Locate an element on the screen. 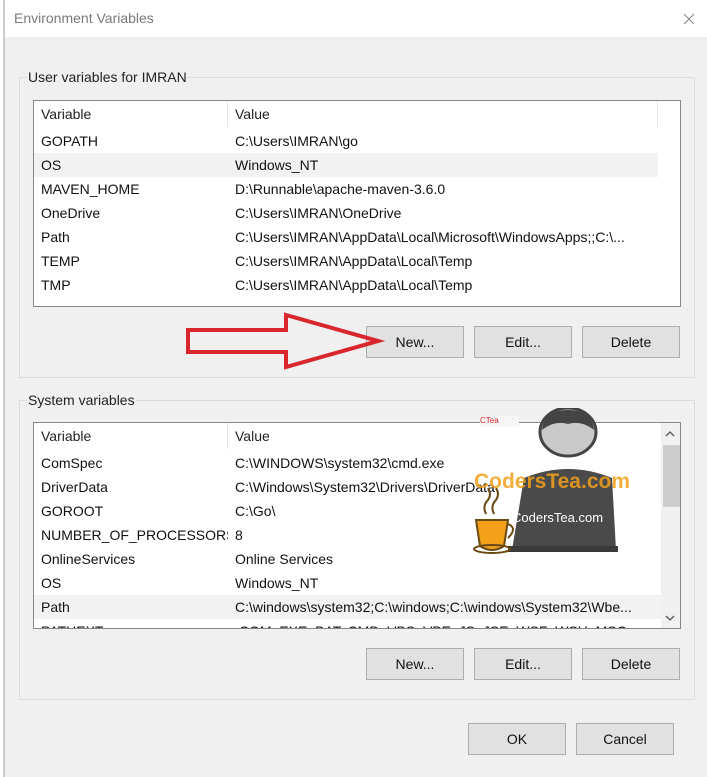  scroll-down-icon is located at coordinates (669, 618).